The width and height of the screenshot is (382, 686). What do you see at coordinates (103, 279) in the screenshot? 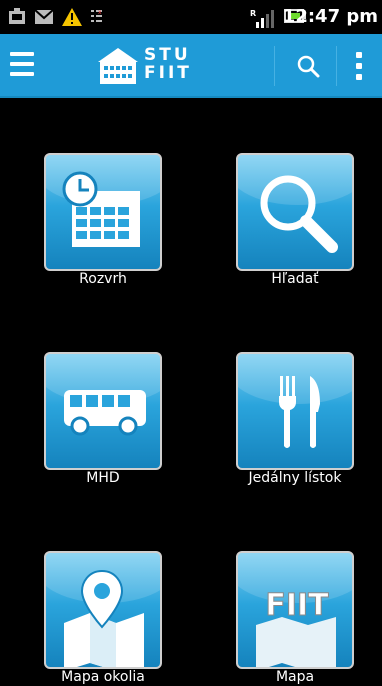
I see `tile-label: Rozvrh` at bounding box center [103, 279].